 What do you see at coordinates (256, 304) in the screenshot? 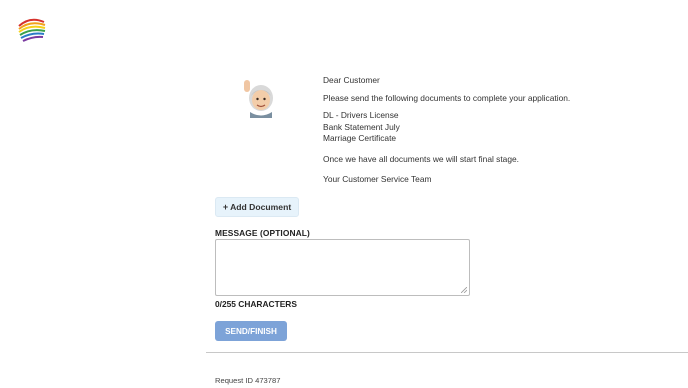
I see `character-counter: 0/255 CHARACTERS` at bounding box center [256, 304].